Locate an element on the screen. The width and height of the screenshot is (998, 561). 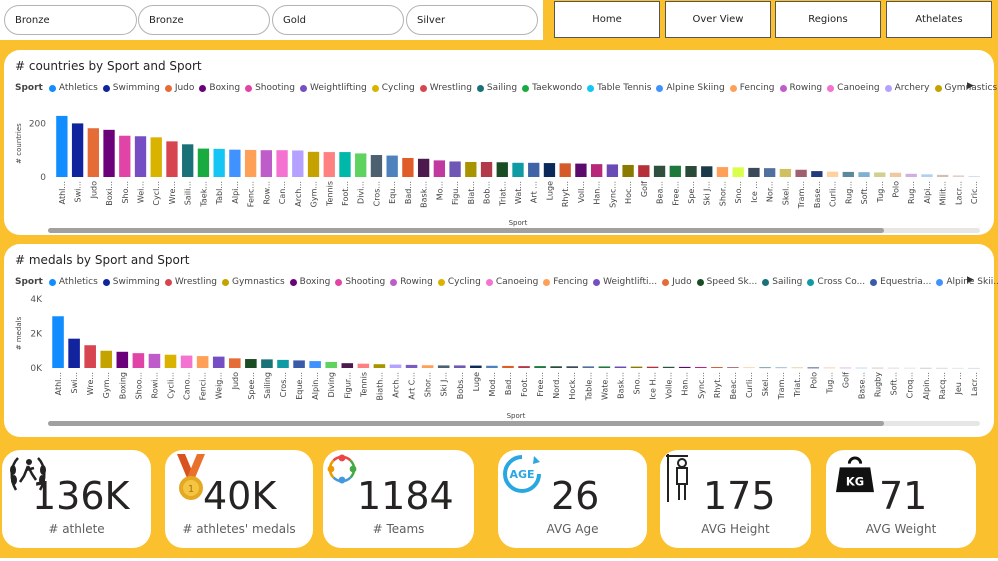
slicer-4: Silver is located at coordinates (472, 20).